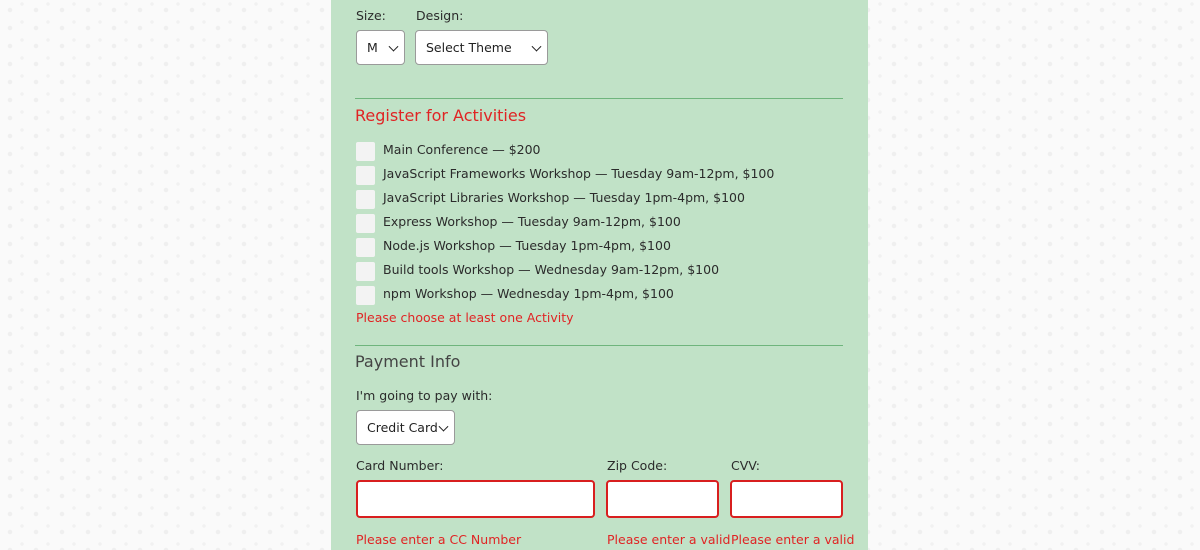 Image resolution: width=1200 pixels, height=550 pixels. What do you see at coordinates (599, 345) in the screenshot?
I see `payment-divider` at bounding box center [599, 345].